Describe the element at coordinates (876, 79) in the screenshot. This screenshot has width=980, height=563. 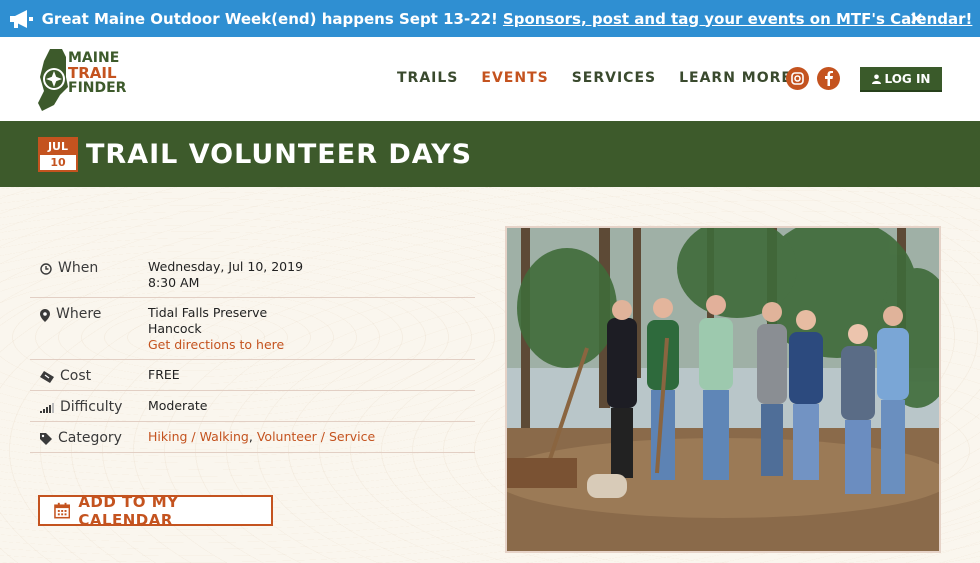
I see `user-icon` at that location.